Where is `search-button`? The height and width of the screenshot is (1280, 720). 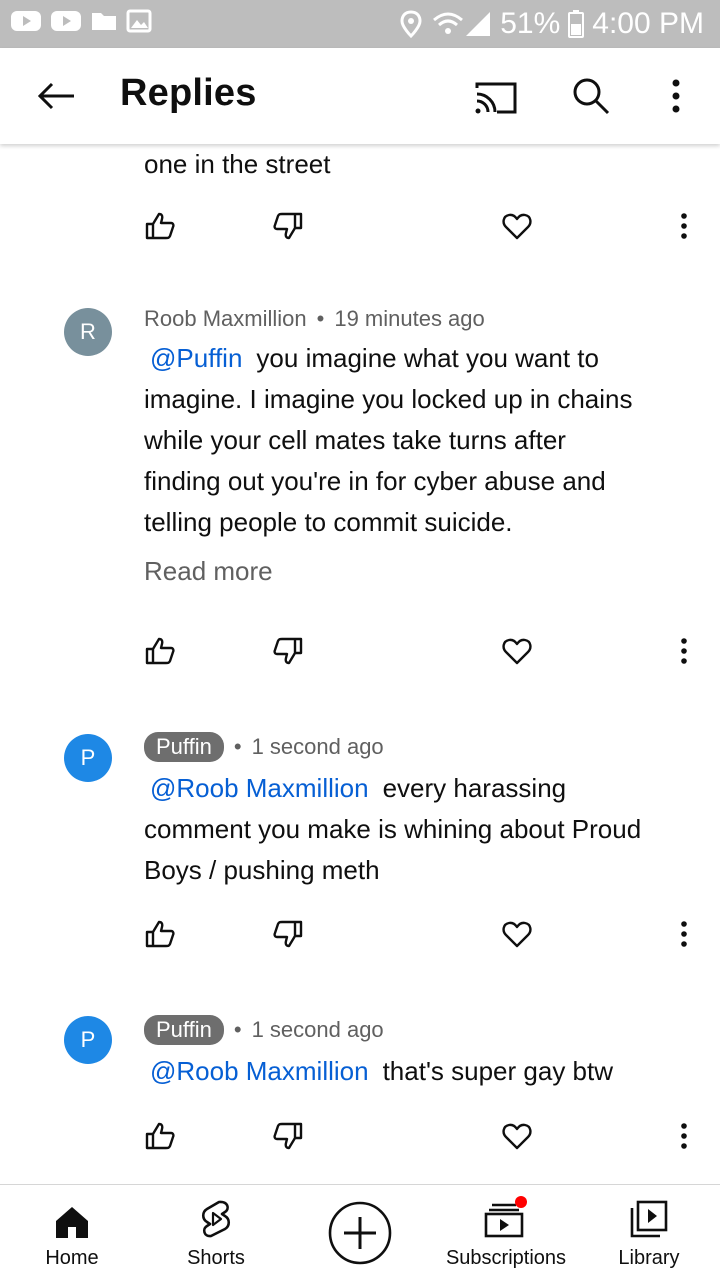 search-button is located at coordinates (591, 96).